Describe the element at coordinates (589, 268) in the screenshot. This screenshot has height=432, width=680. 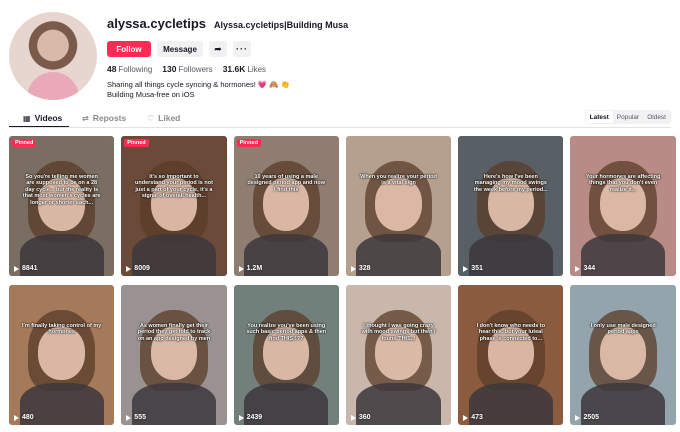
I see `view-count-text: 344` at that location.